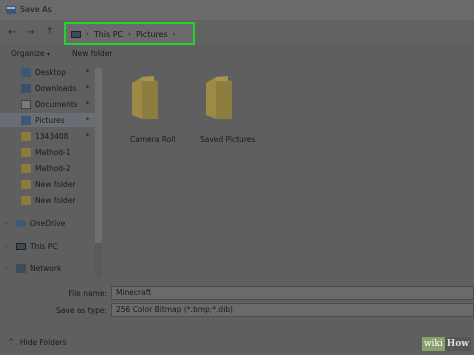 The image size is (474, 355). Describe the element at coordinates (21, 268) in the screenshot. I see `network-icon` at that location.